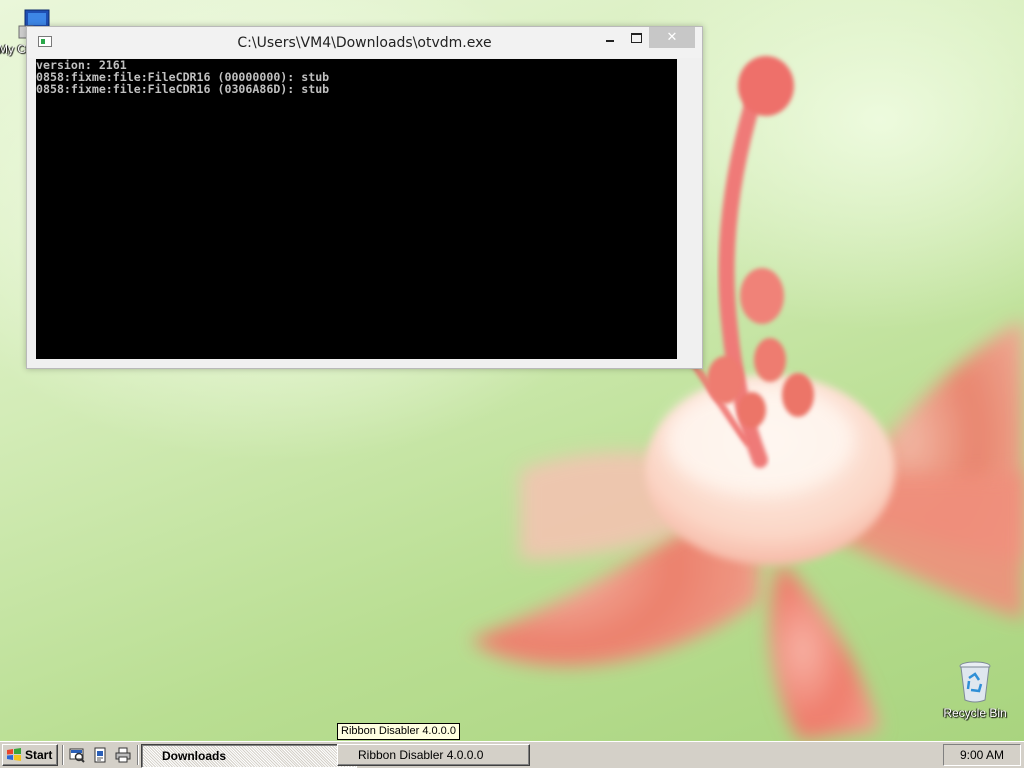 The width and height of the screenshot is (1024, 768). I want to click on taskbar-tooltip: Ribbon Disabler 4.0.0.0, so click(398, 731).